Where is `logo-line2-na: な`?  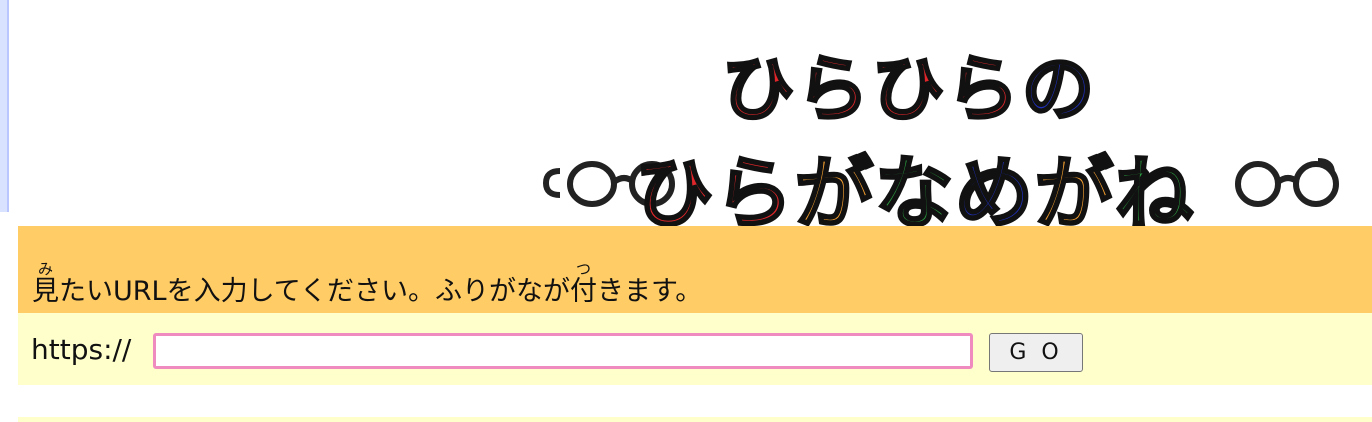 logo-line2-na: な is located at coordinates (914, 187).